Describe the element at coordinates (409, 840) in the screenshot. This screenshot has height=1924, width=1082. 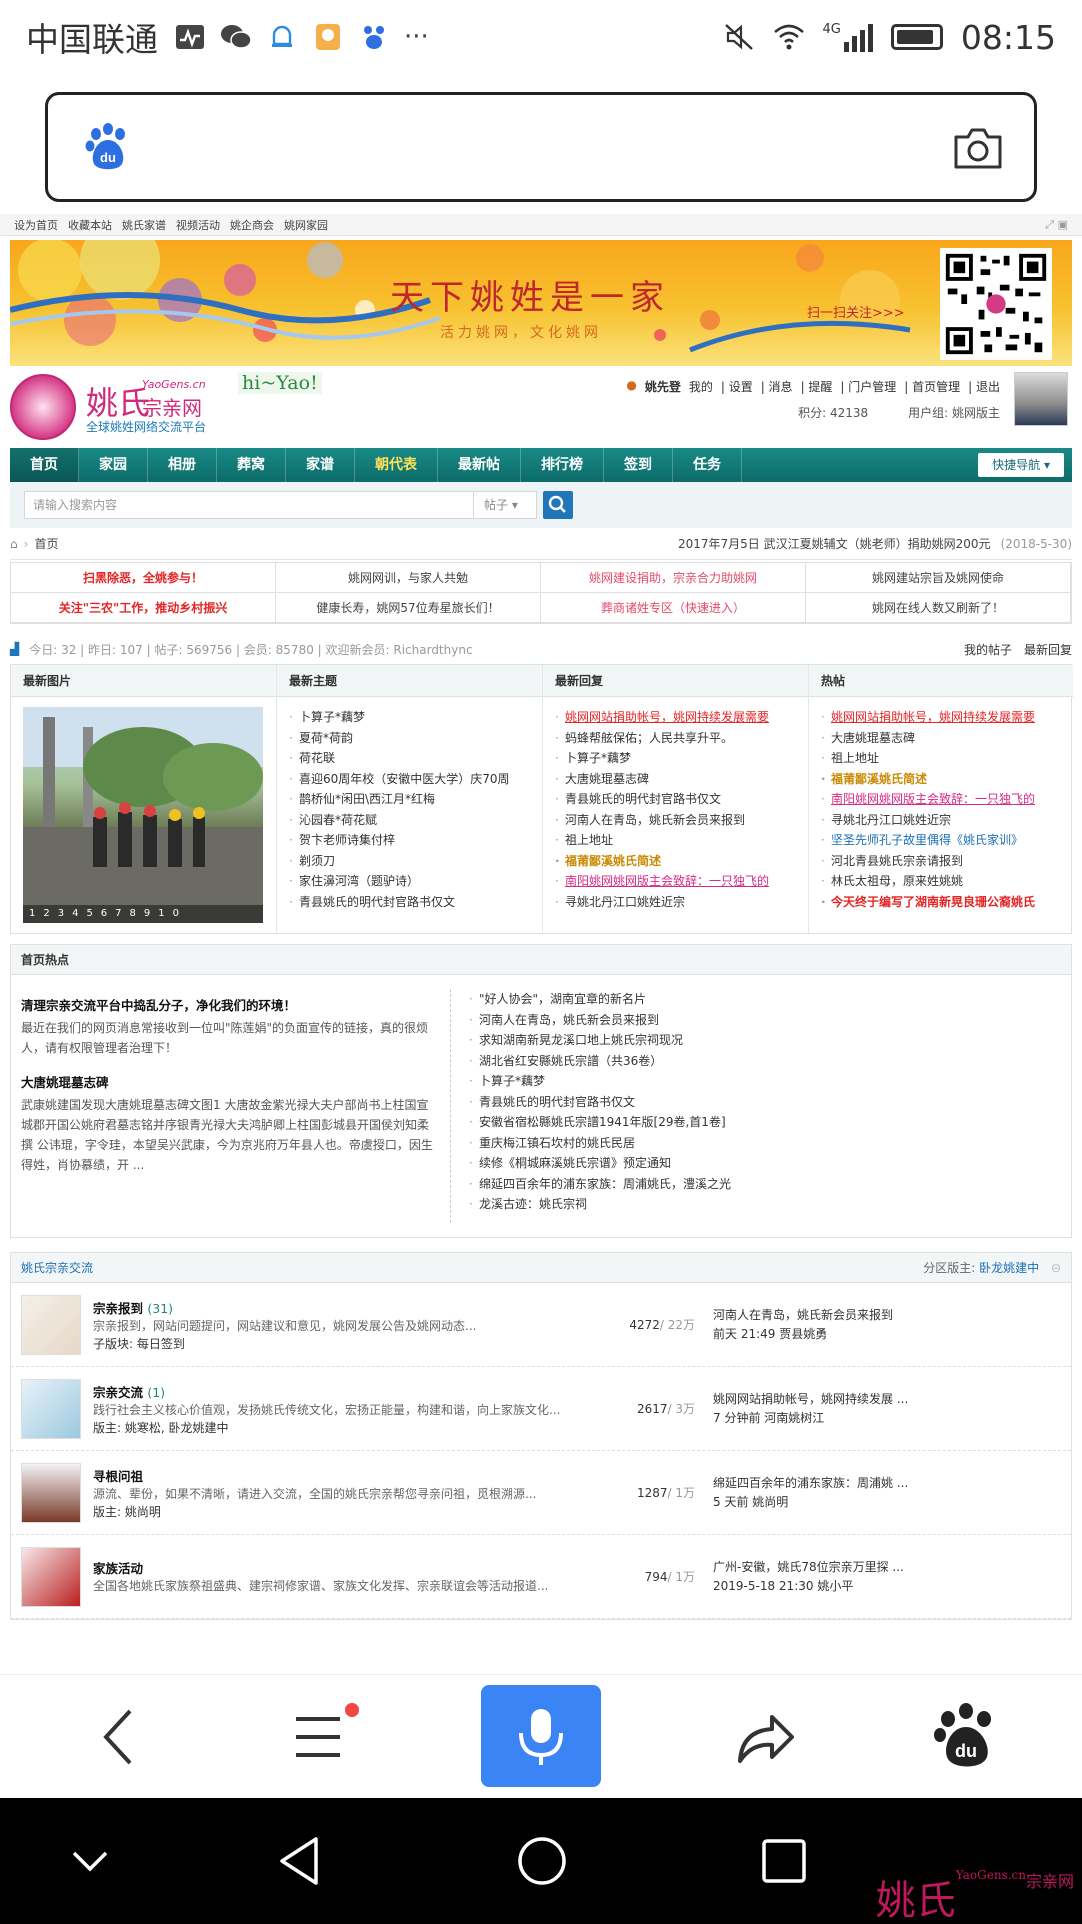
I see `list-item: 贺卞老师诗集付梓` at that location.